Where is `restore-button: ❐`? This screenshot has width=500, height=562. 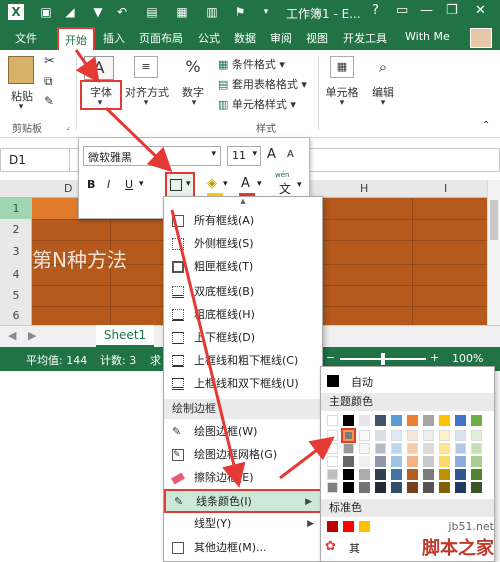
restore-button: ❐ is located at coordinates (452, 10).